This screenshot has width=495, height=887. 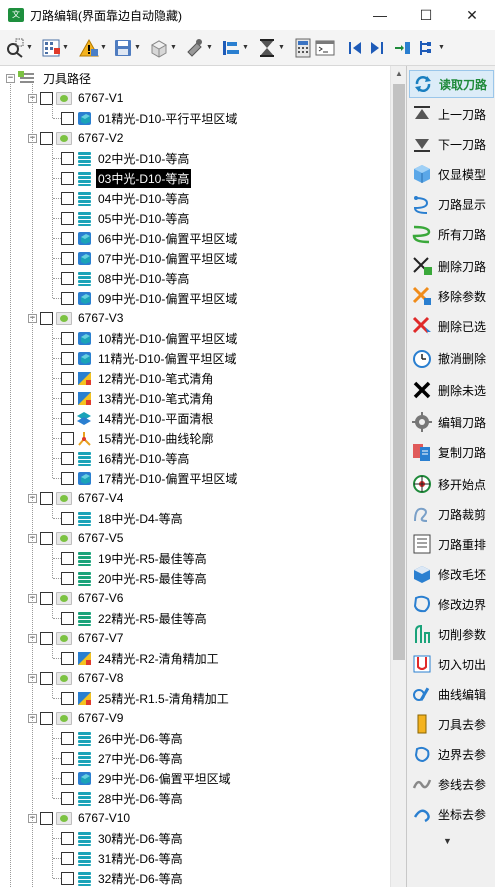 I want to click on scroll-thumb, so click(x=399, y=372).